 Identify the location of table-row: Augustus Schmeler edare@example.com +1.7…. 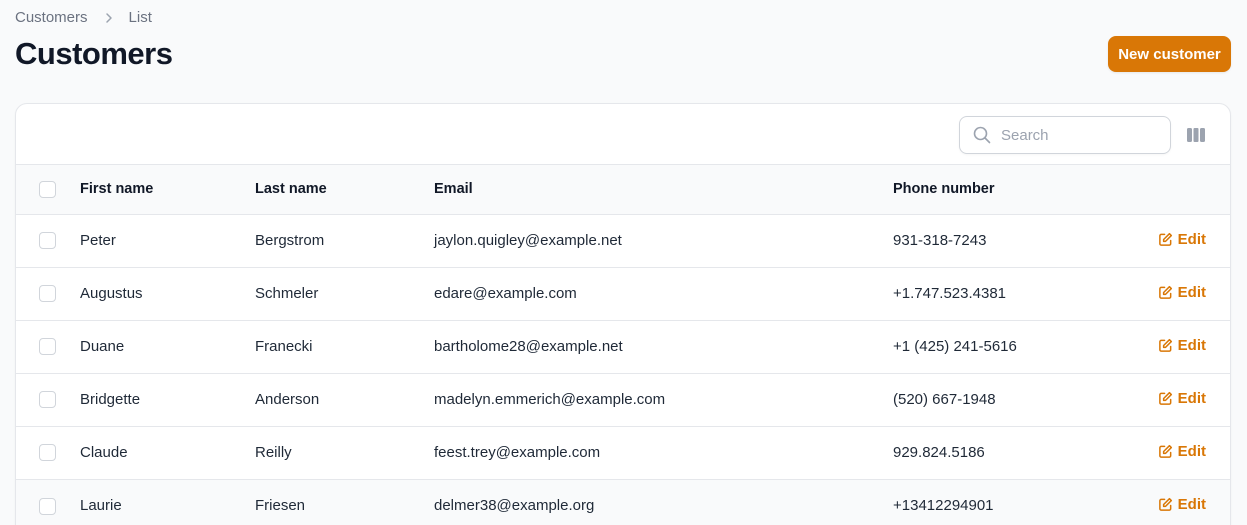
(623, 293).